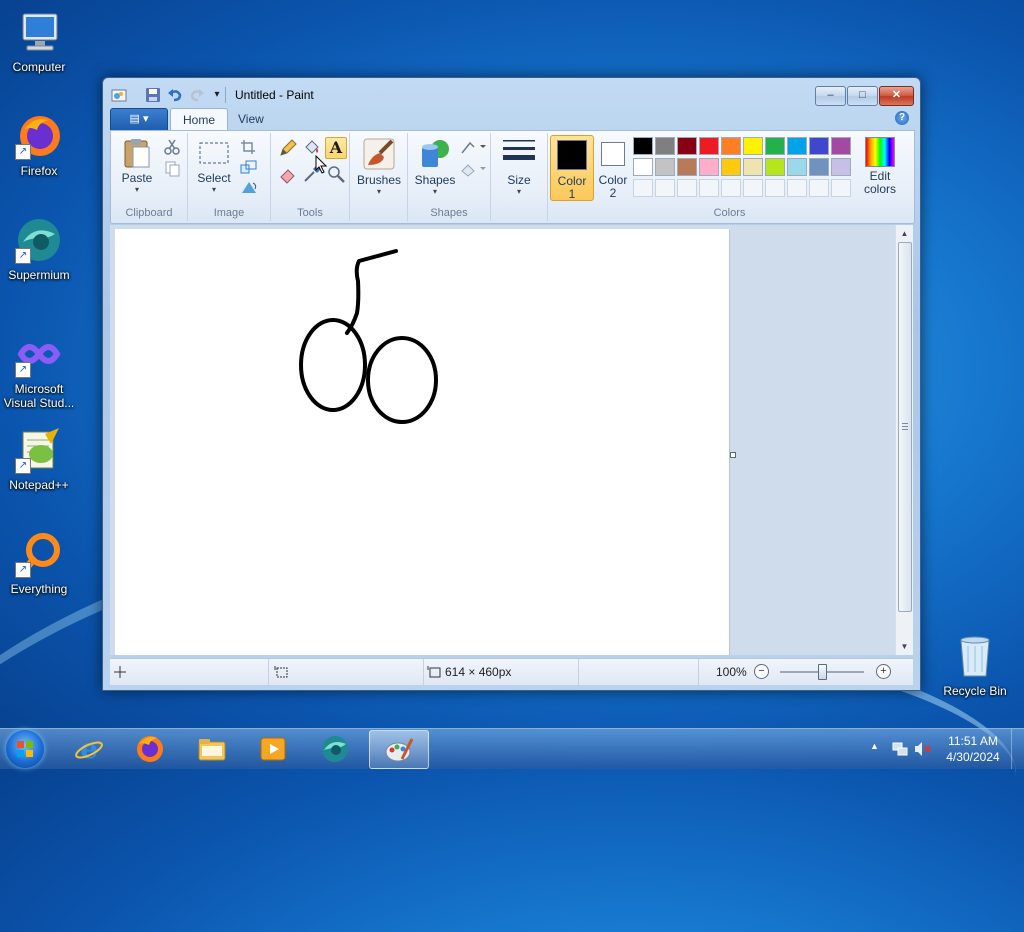 This screenshot has height=932, width=1024. What do you see at coordinates (905, 427) in the screenshot?
I see `scroll-thumb` at bounding box center [905, 427].